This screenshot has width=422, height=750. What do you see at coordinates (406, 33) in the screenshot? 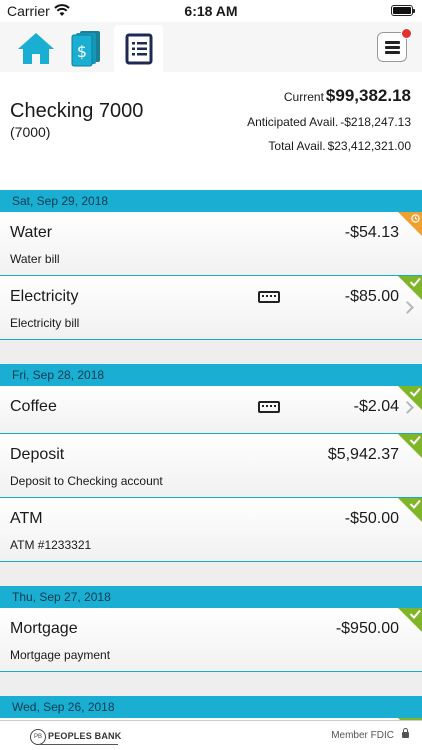
I see `notification-badge` at bounding box center [406, 33].